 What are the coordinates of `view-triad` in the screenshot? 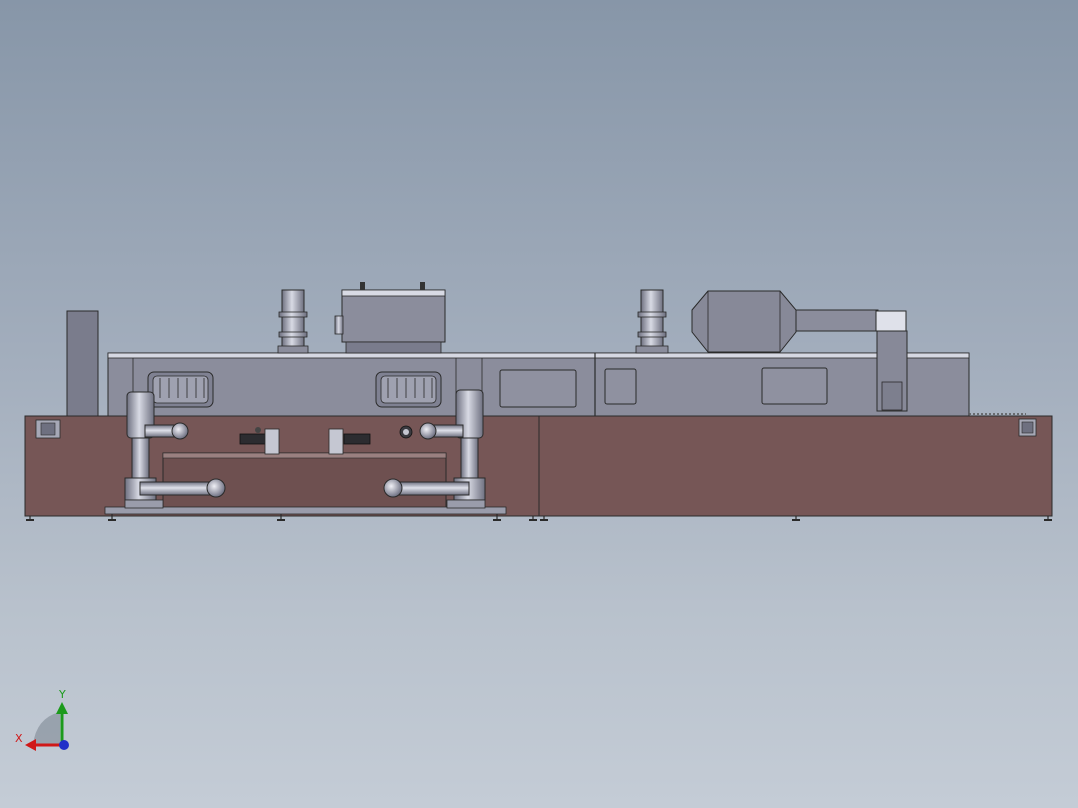 It's located at (47, 726).